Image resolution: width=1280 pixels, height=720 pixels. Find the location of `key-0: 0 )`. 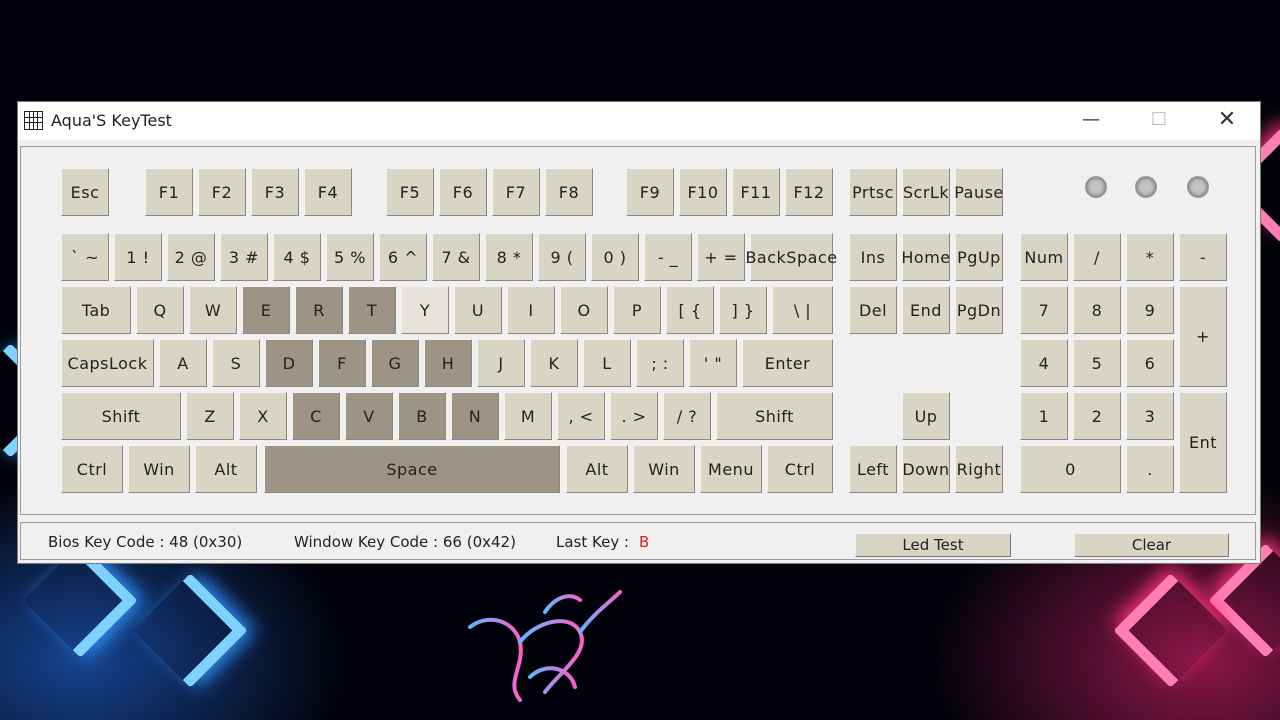

key-0: 0 ) is located at coordinates (615, 257).